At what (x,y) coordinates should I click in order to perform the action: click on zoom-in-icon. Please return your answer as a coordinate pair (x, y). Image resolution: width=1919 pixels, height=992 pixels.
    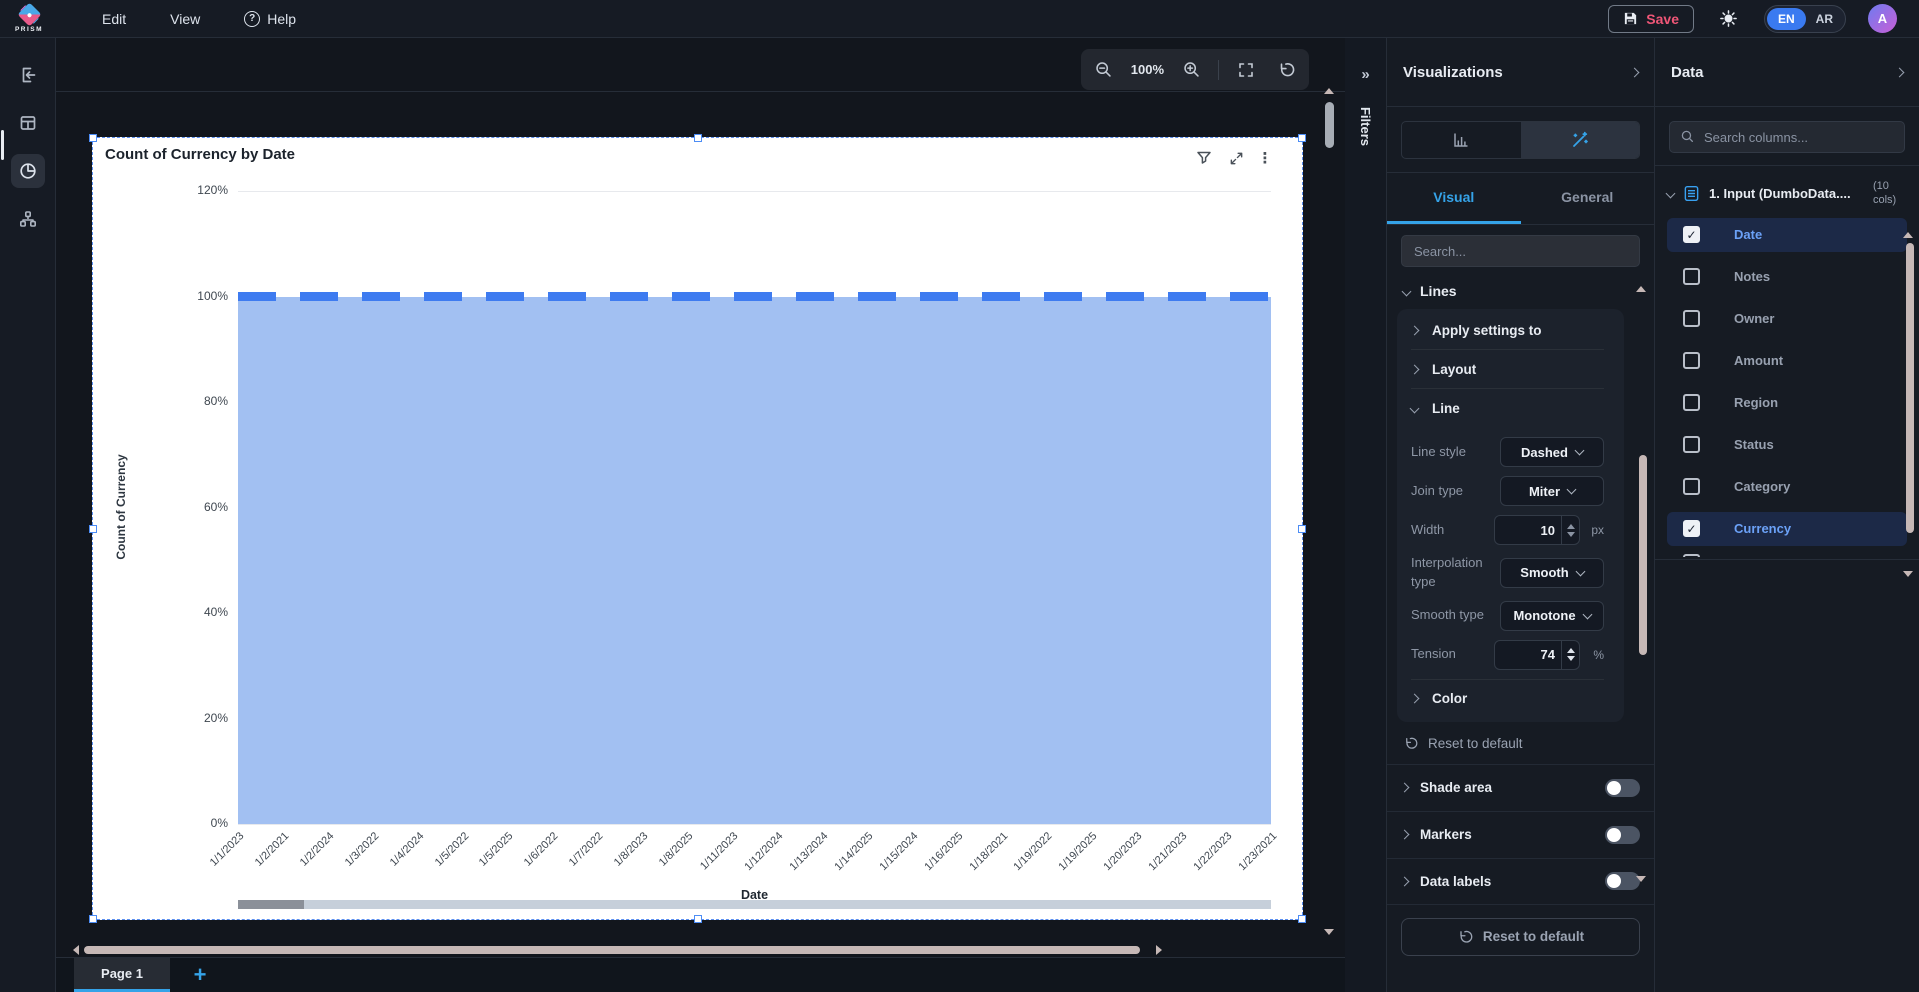
    Looking at the image, I should click on (1191, 70).